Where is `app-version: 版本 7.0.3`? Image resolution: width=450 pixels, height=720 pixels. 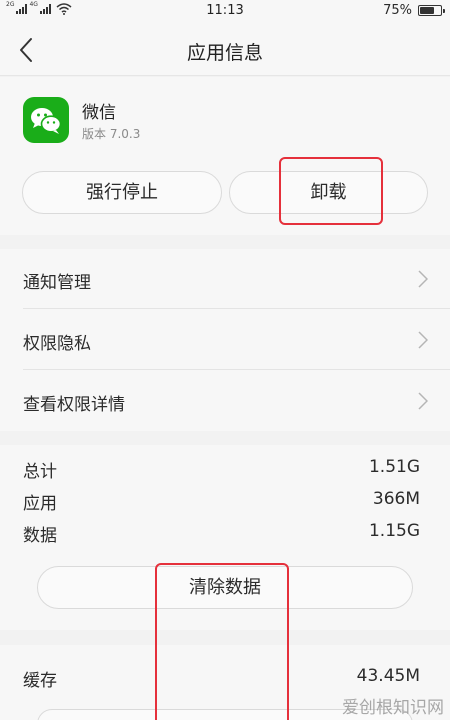
app-version: 版本 7.0.3 is located at coordinates (111, 134).